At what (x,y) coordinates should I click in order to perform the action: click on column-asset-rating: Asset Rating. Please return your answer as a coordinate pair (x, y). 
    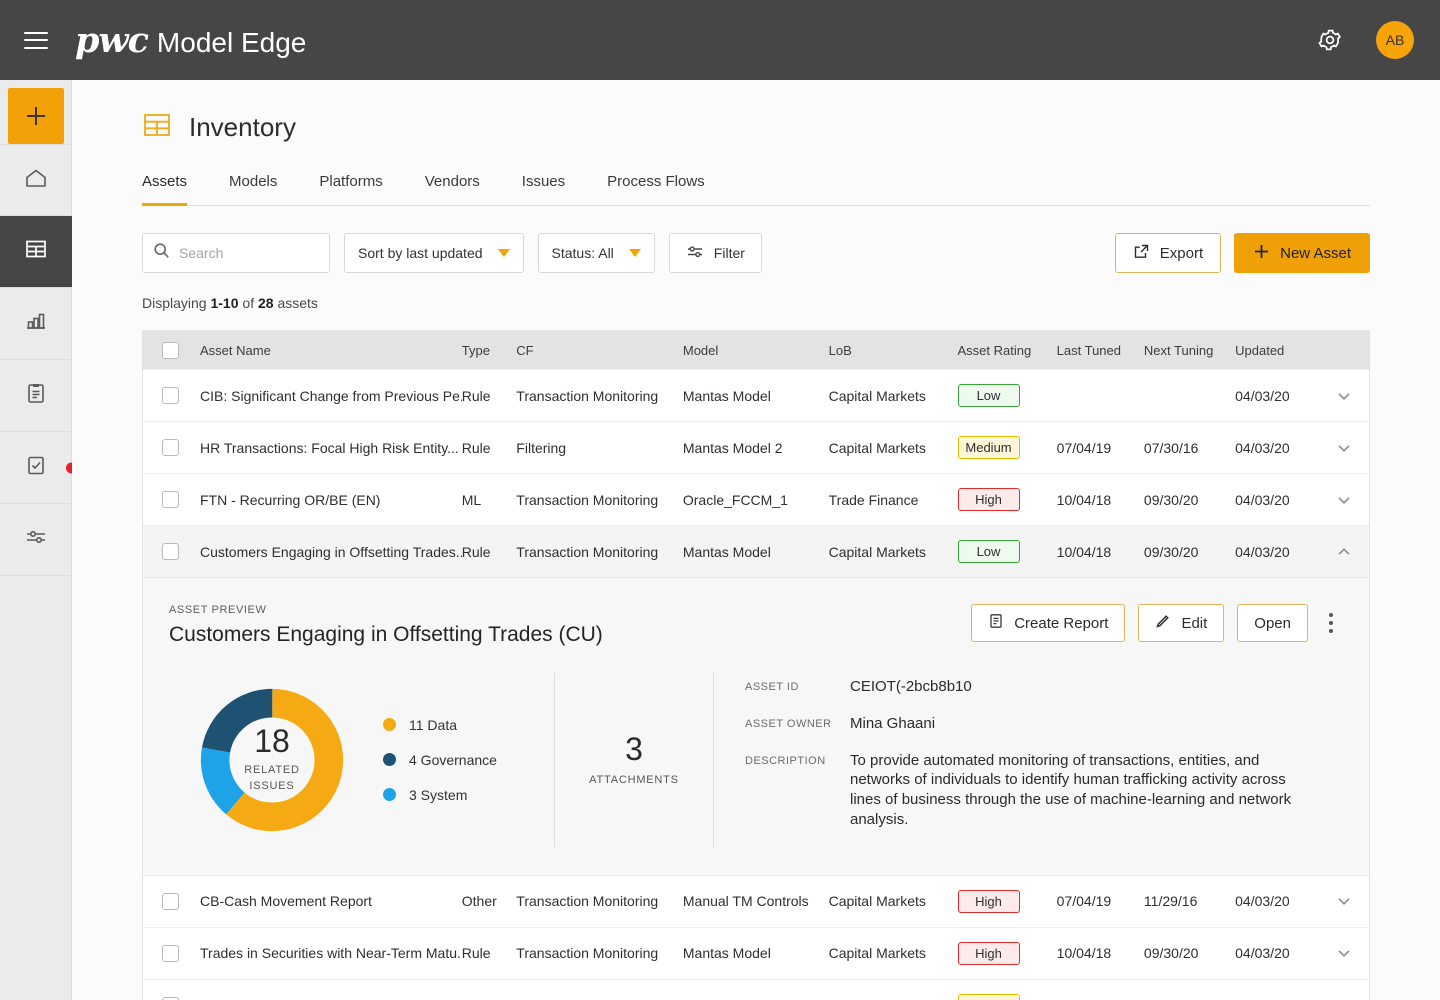
    Looking at the image, I should click on (1007, 350).